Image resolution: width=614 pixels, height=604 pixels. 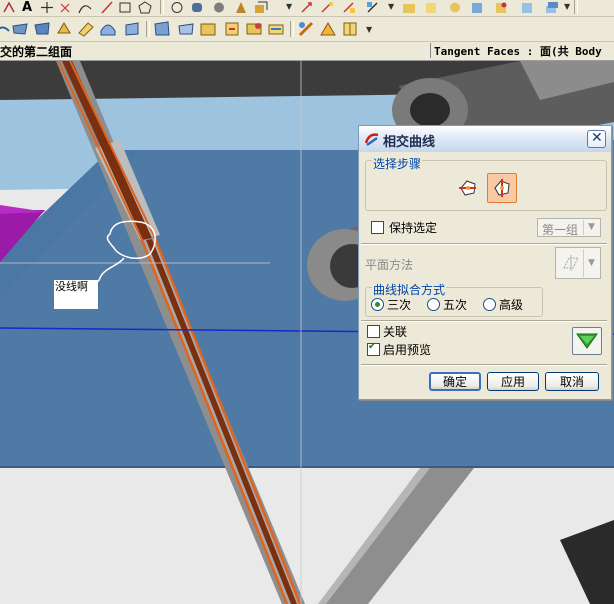 What do you see at coordinates (162, 29) in the screenshot?
I see `edit-surface-icon` at bounding box center [162, 29].